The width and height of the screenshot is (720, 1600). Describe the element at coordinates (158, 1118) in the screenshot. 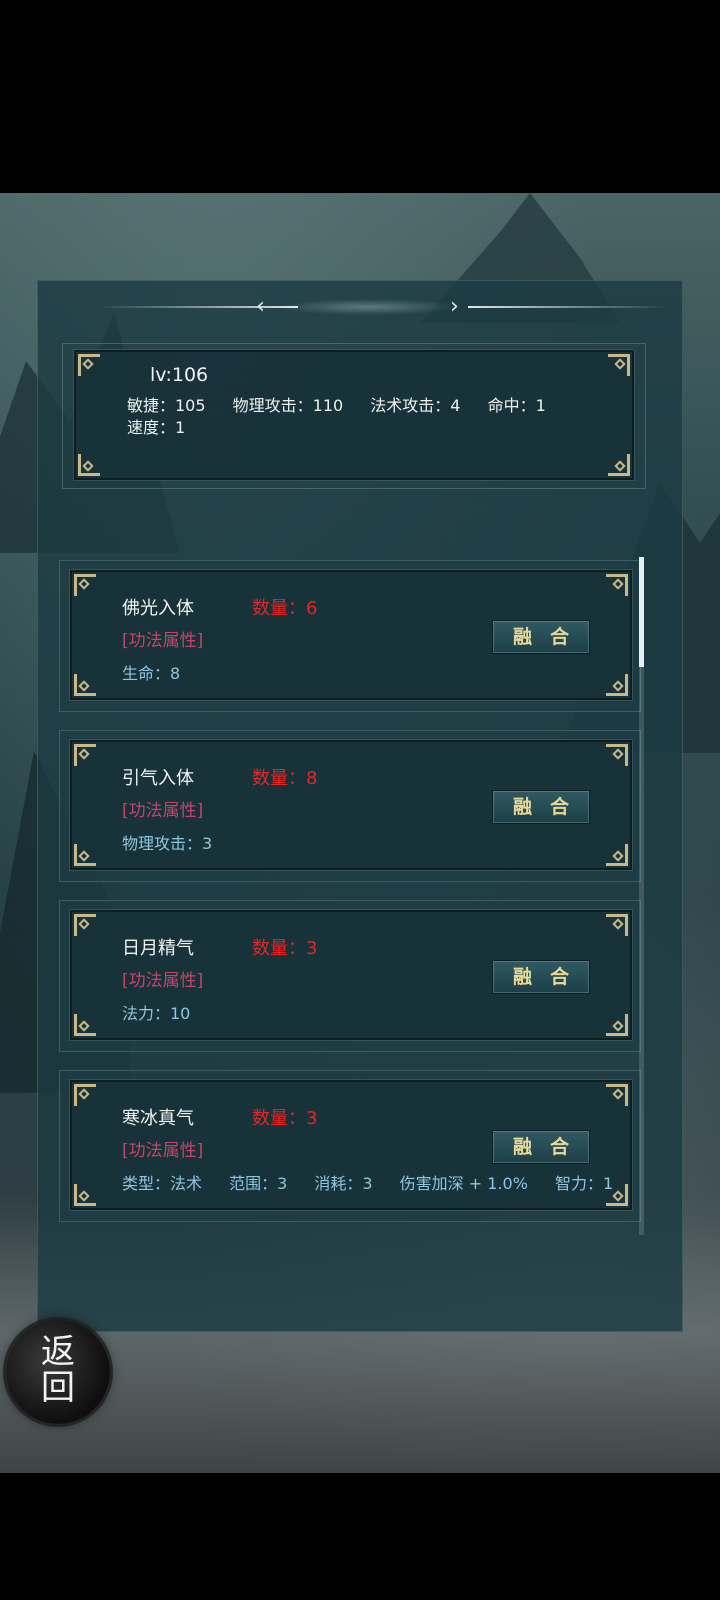

I see `skill-name: 寒冰真气` at that location.